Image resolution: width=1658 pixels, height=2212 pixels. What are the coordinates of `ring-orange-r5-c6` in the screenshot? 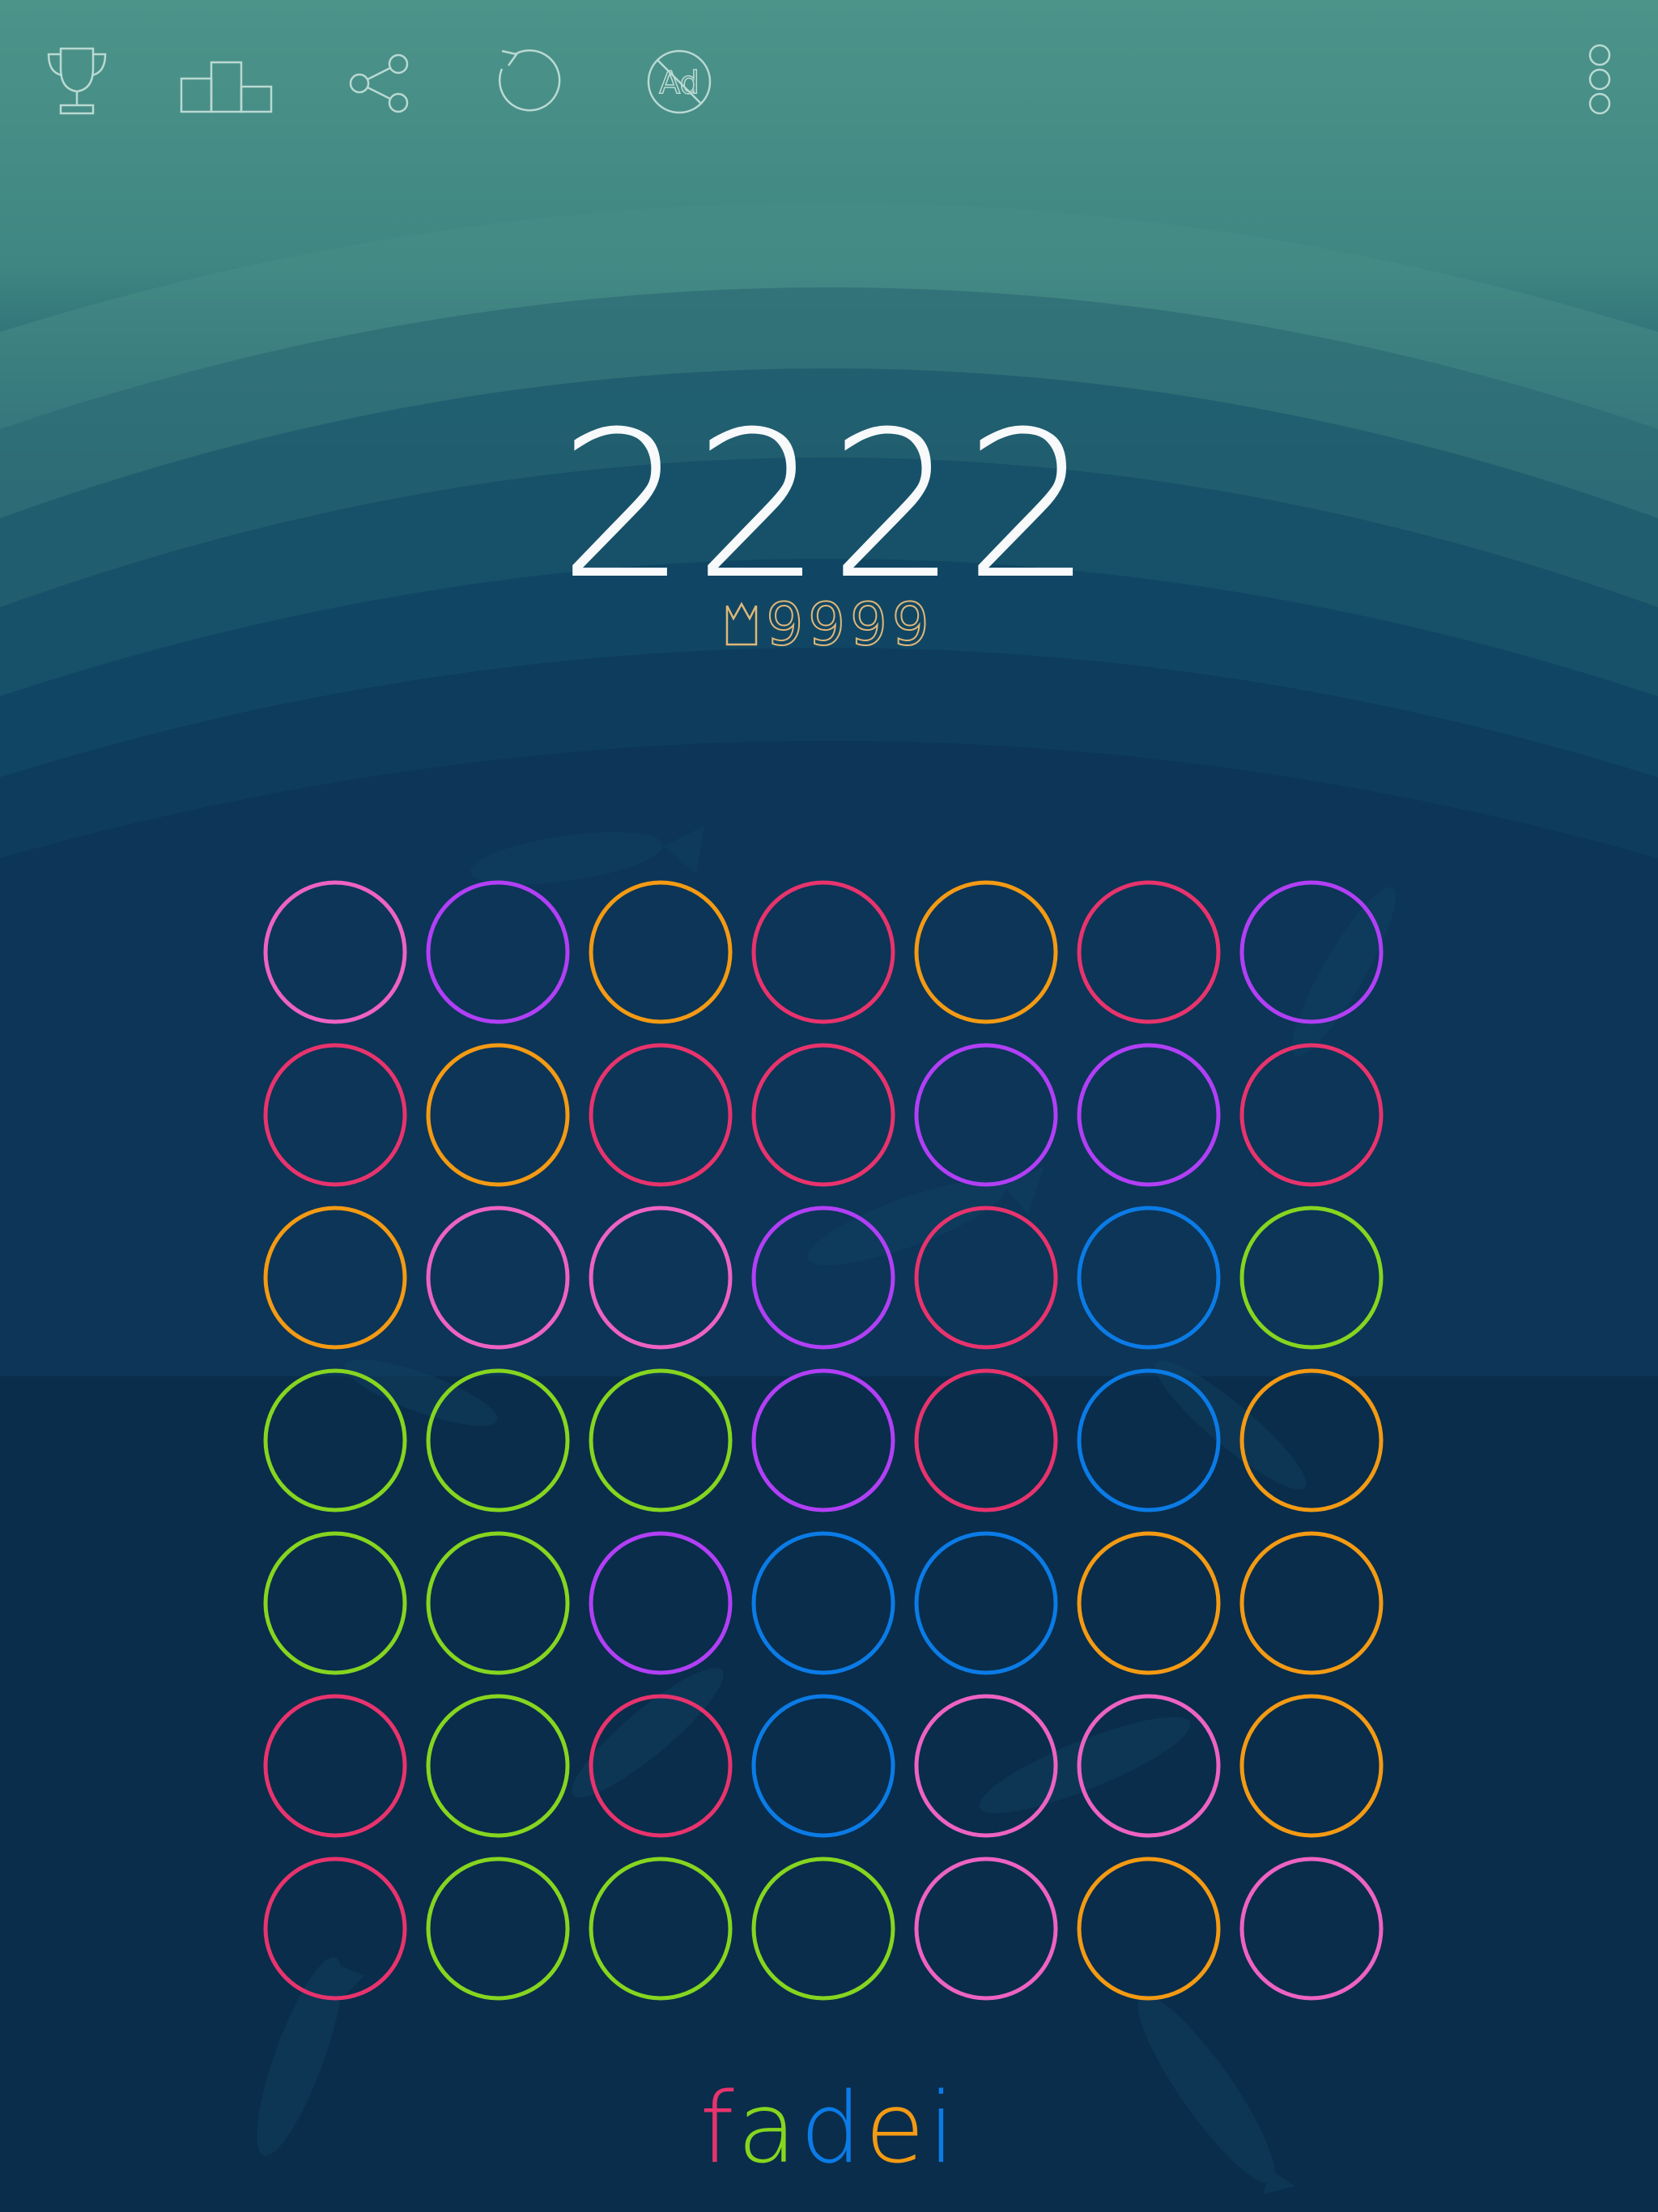 It's located at (1149, 1603).